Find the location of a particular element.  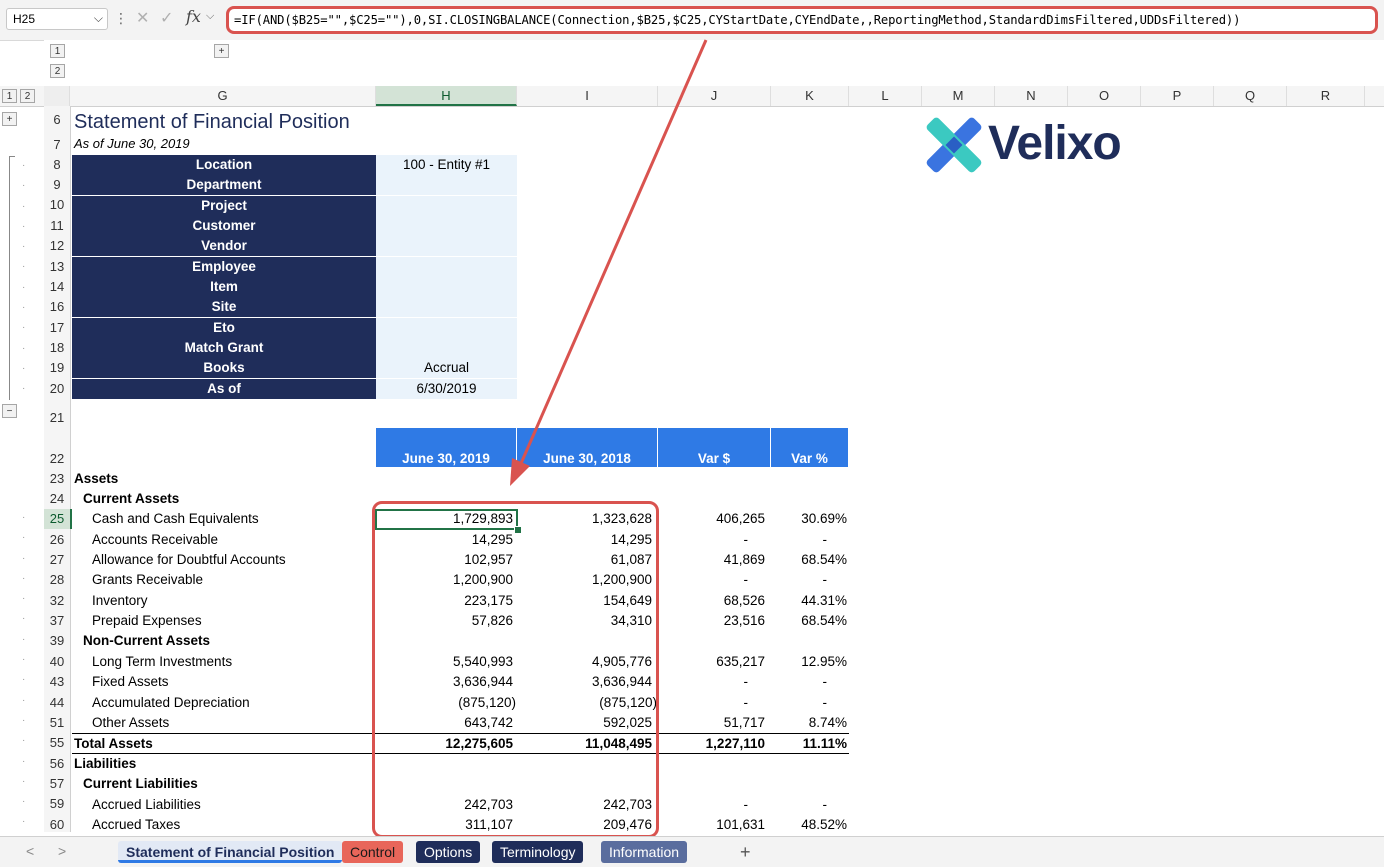

annotation-arrow is located at coordinates (609, 262).